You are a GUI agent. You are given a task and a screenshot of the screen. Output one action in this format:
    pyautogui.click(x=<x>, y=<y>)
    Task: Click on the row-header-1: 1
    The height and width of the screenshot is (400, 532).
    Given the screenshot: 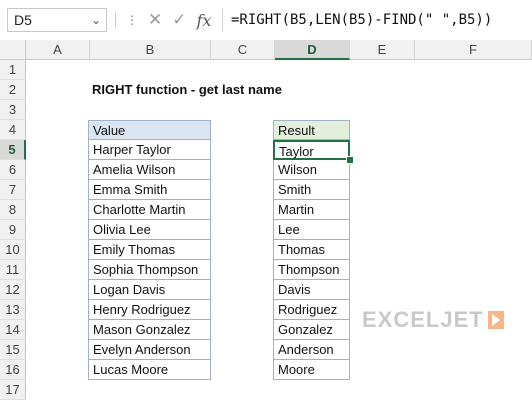 What is the action you would take?
    pyautogui.click(x=13, y=70)
    